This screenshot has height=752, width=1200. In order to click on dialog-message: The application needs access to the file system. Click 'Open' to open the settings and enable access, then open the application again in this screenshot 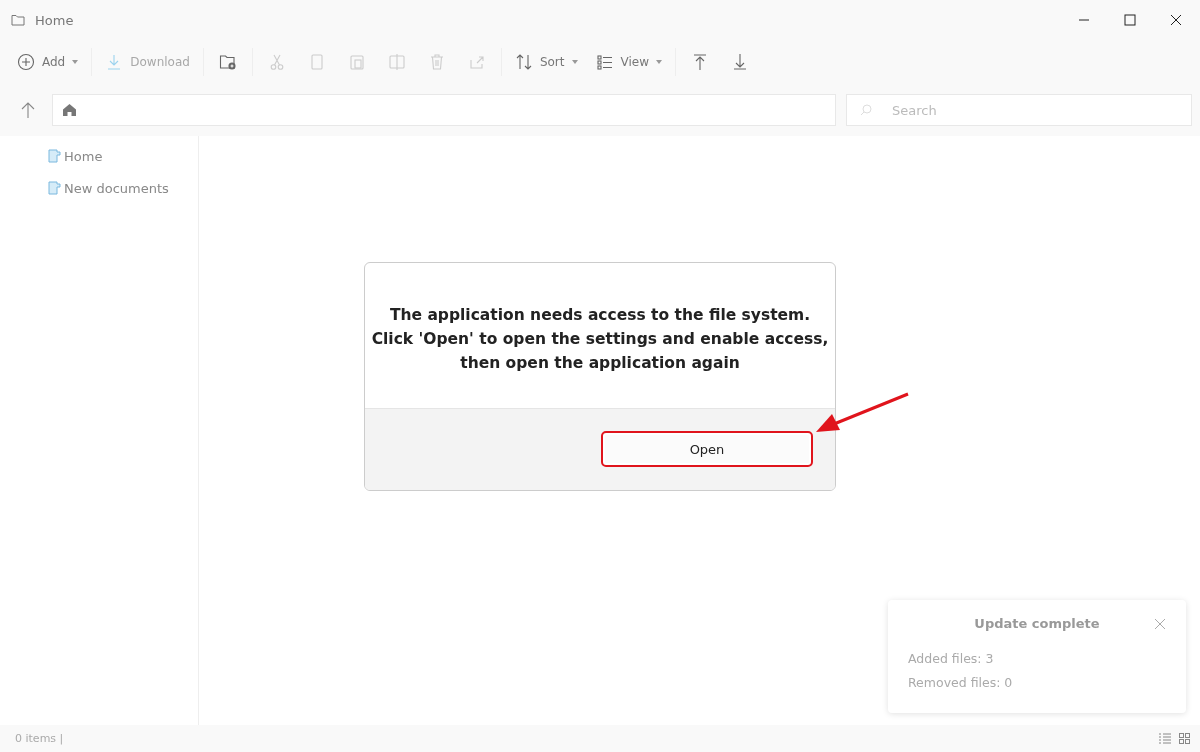, I will do `click(600, 339)`.